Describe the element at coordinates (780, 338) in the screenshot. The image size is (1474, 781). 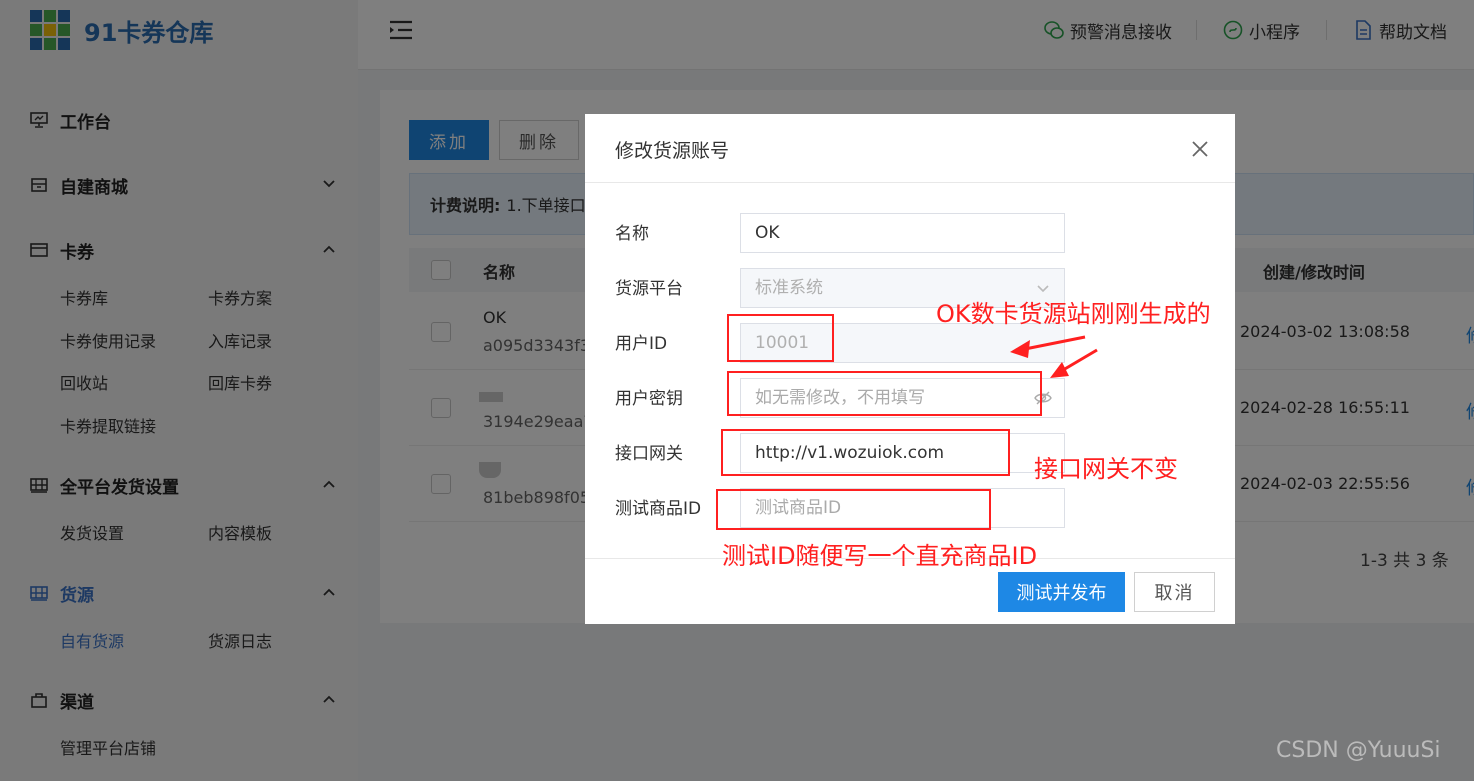
I see `highlight-user-id` at that location.